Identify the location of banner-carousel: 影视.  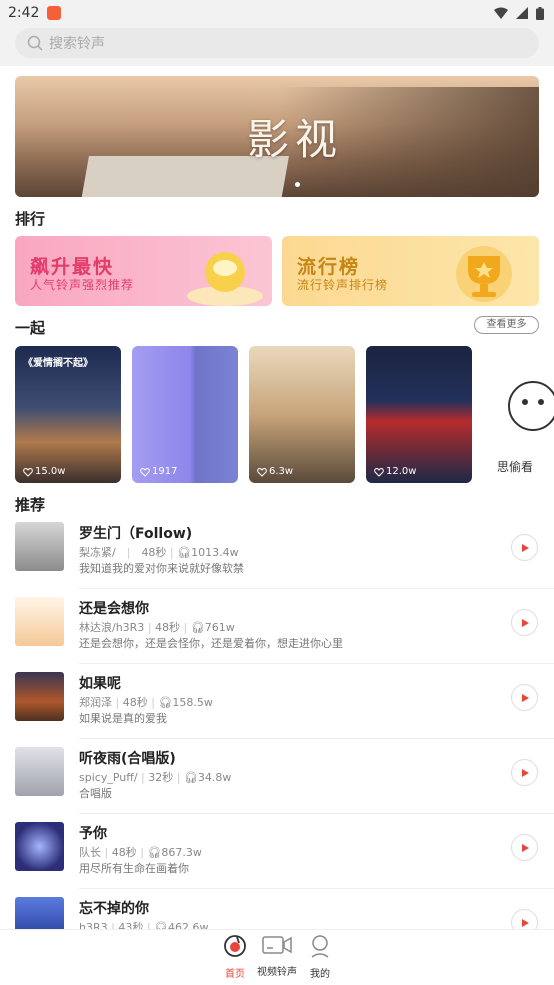
(277, 136).